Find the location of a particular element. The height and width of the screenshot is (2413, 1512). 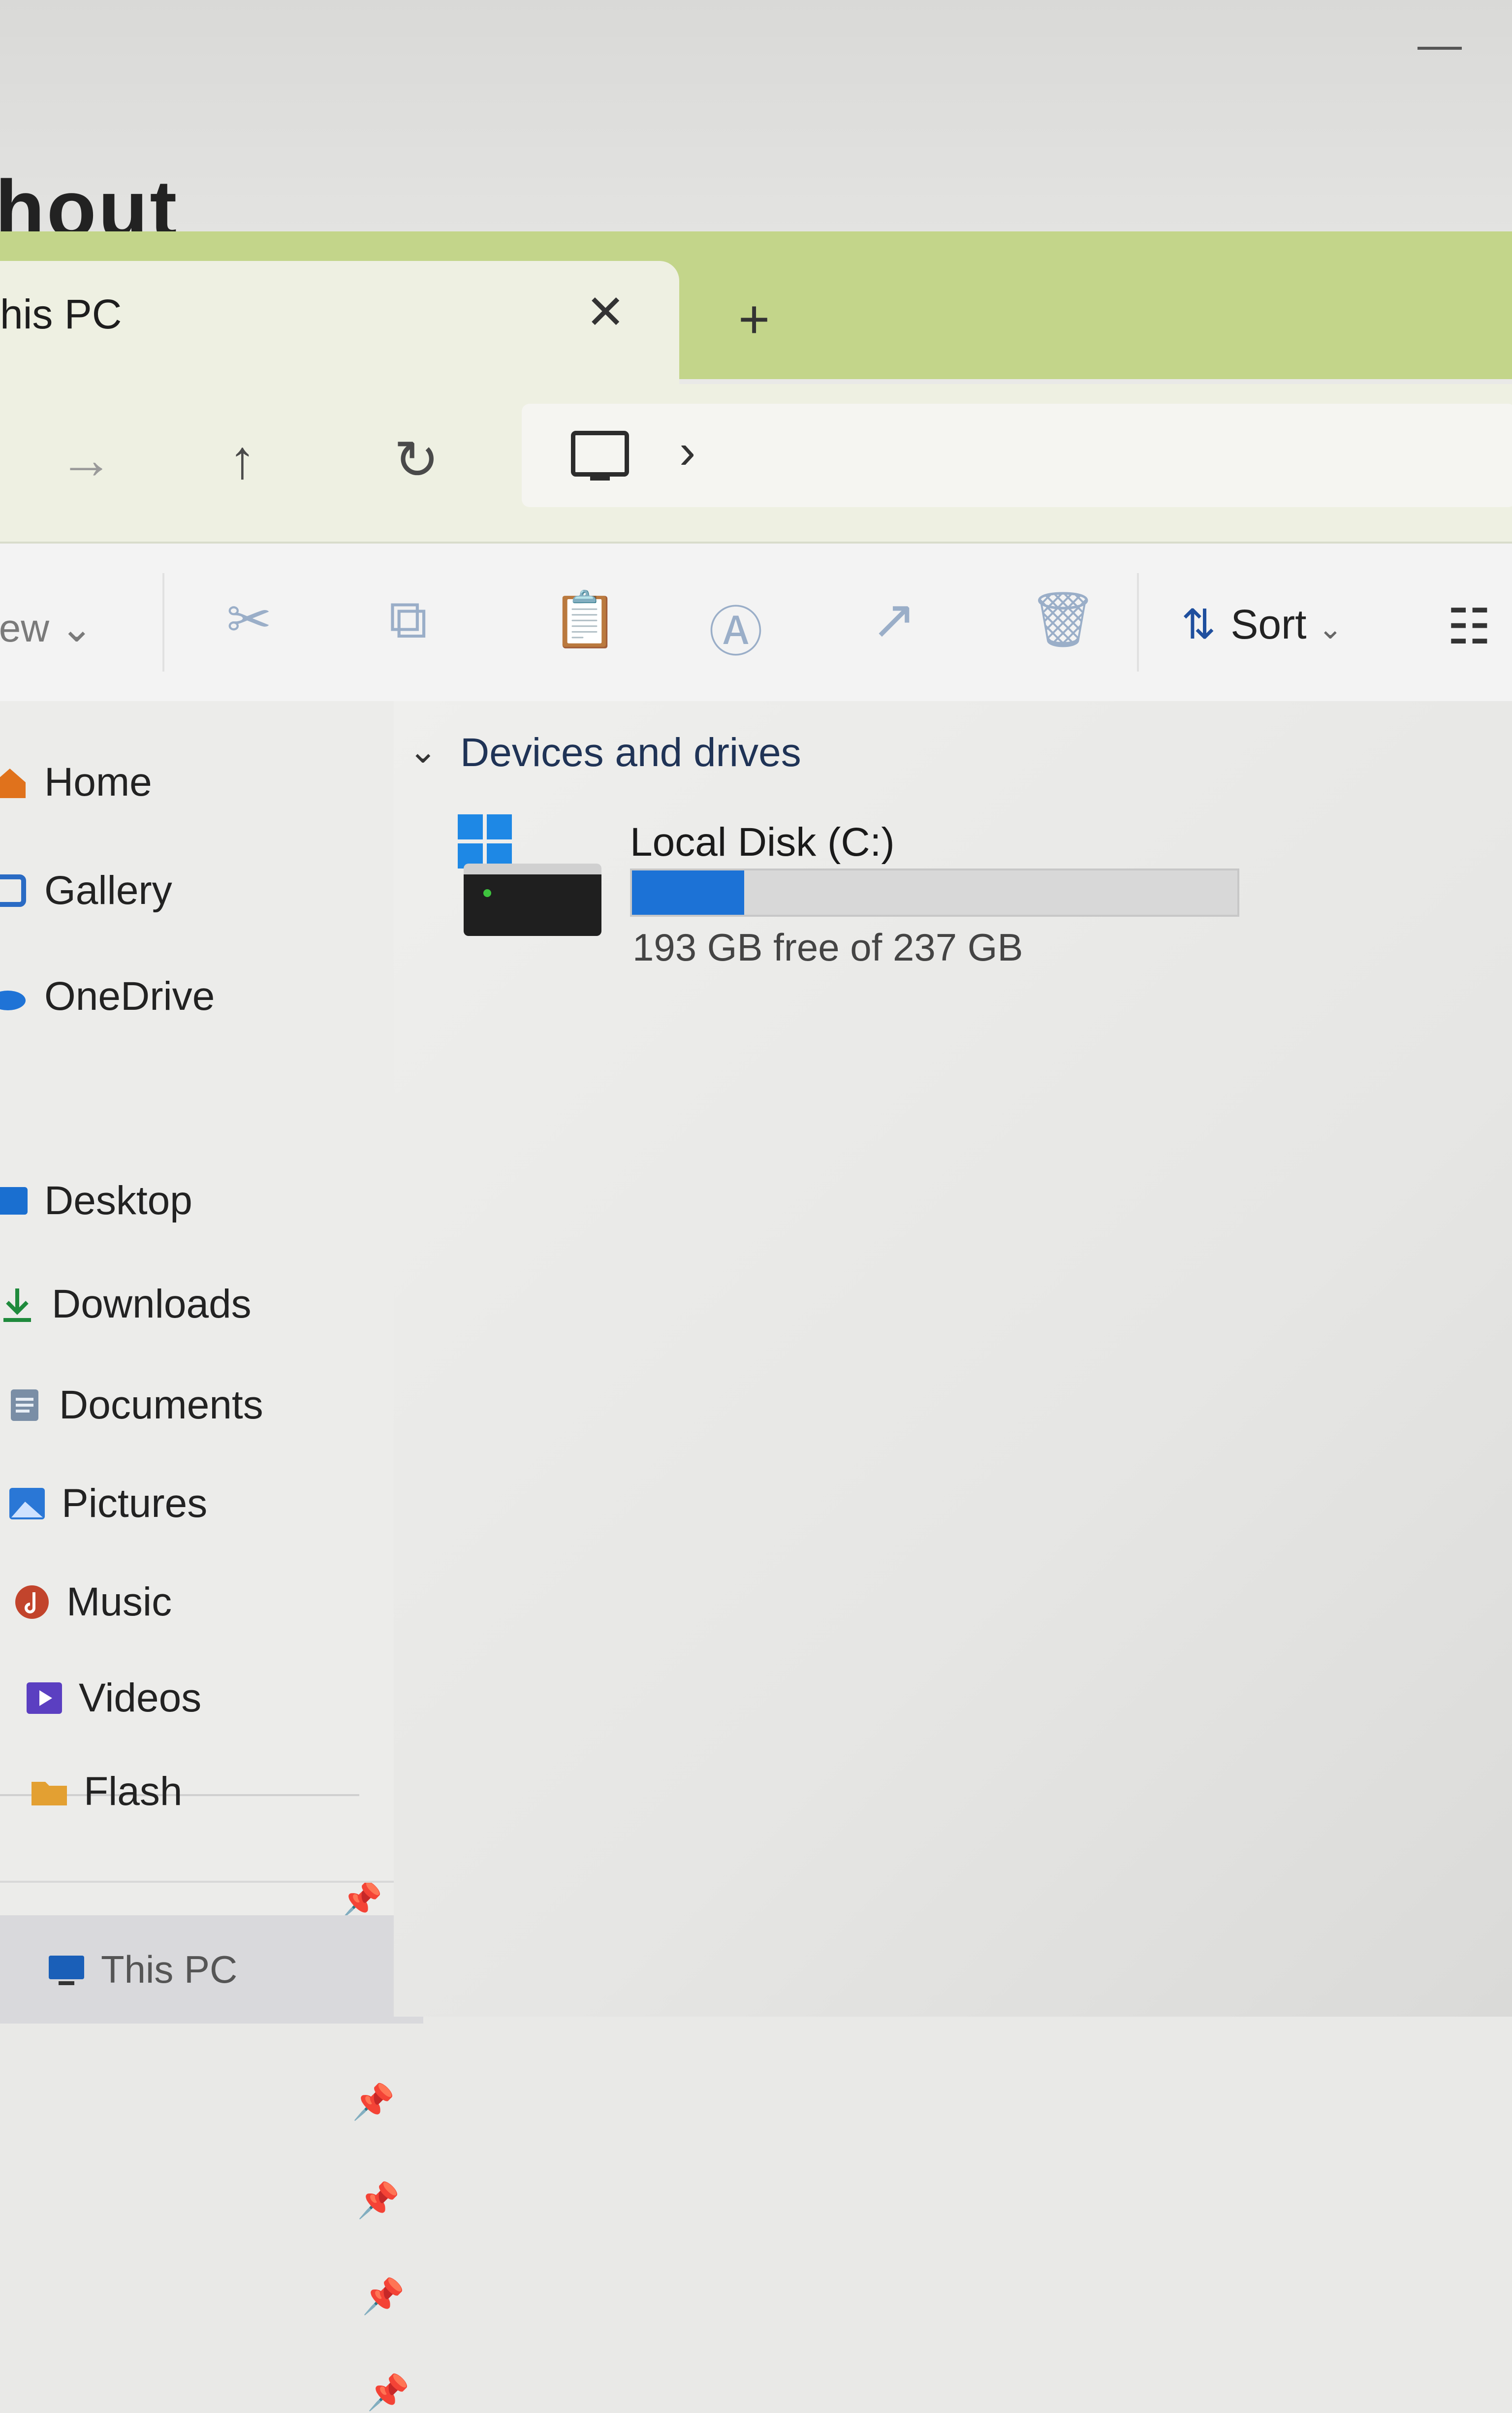

sidebar-item-label: Home is located at coordinates (98, 782).